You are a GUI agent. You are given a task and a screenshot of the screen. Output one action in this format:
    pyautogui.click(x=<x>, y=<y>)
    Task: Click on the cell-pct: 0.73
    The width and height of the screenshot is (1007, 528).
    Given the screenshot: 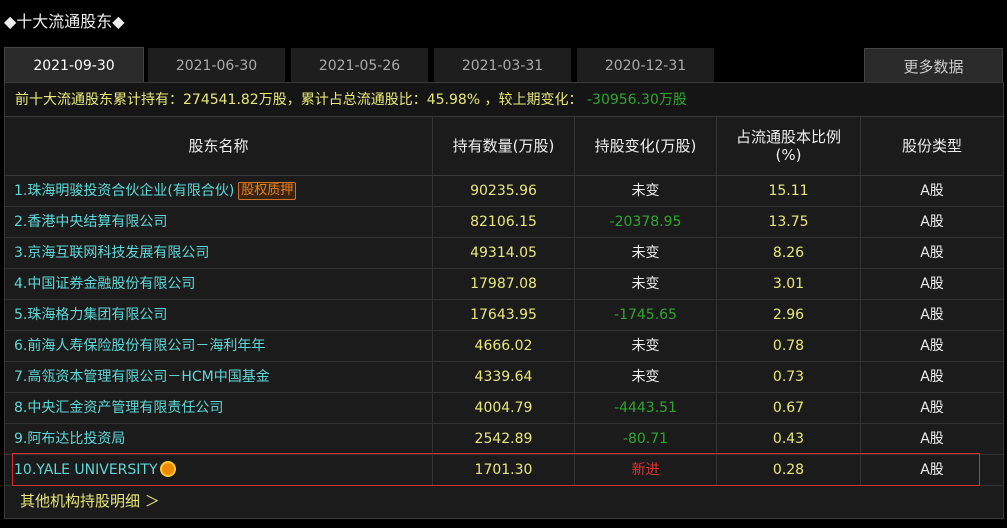 What is the action you would take?
    pyautogui.click(x=789, y=377)
    